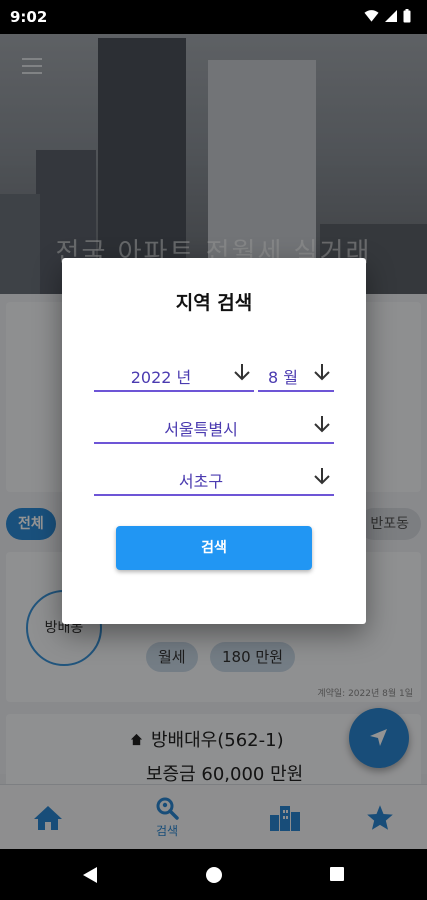  Describe the element at coordinates (283, 377) in the screenshot. I see `month-value: 8 월` at that location.